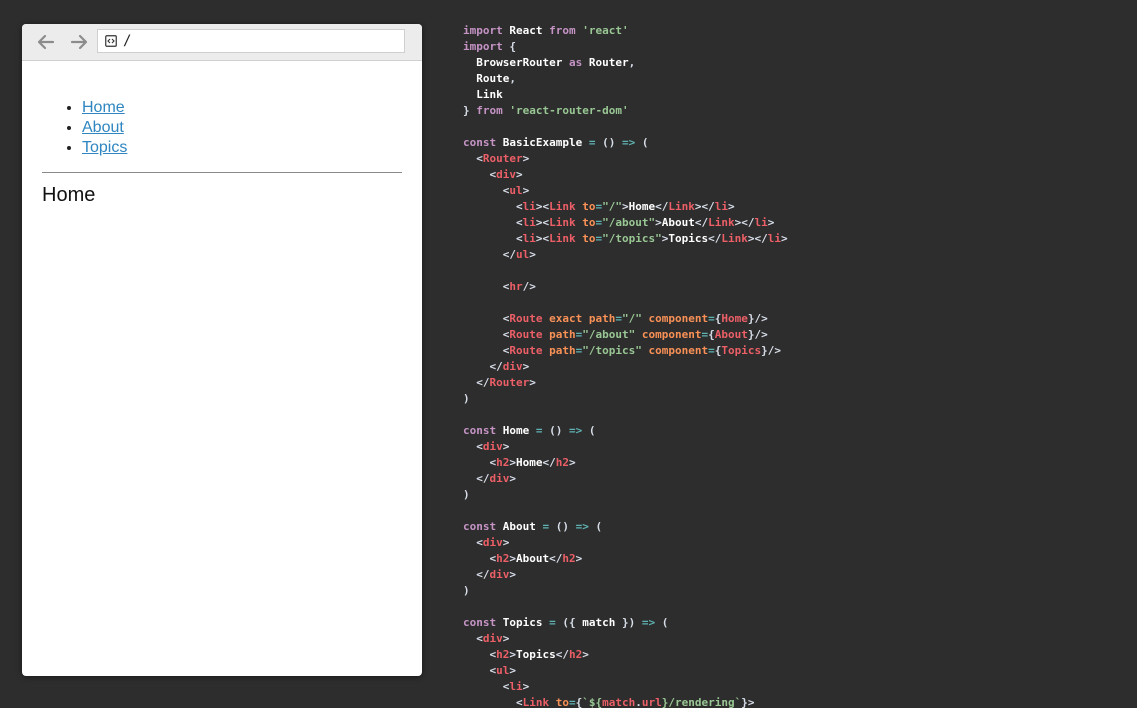  I want to click on nav-list: Home About Topics, so click(222, 128).